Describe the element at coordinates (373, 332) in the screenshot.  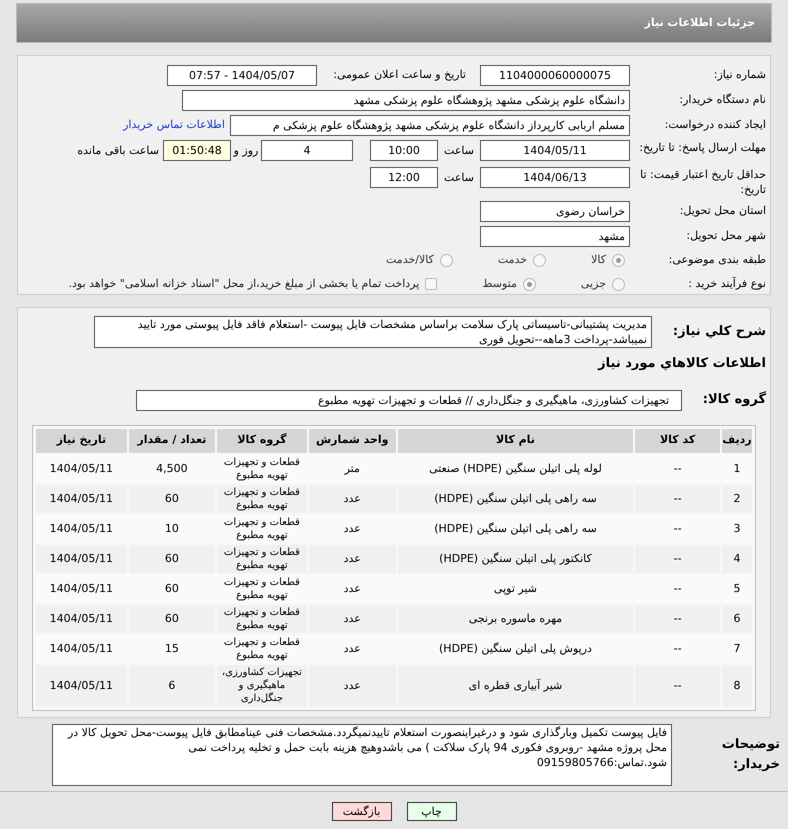
I see `text-area: مدیریت پشتیبانی-تاسیساتی پارک سلامت براساس مشخصات فایل پیوست -استعلام فاقد فایل پیوستی مورد تایید نمیباشد-پرداخت 3ماهه--تحویل فوری` at that location.